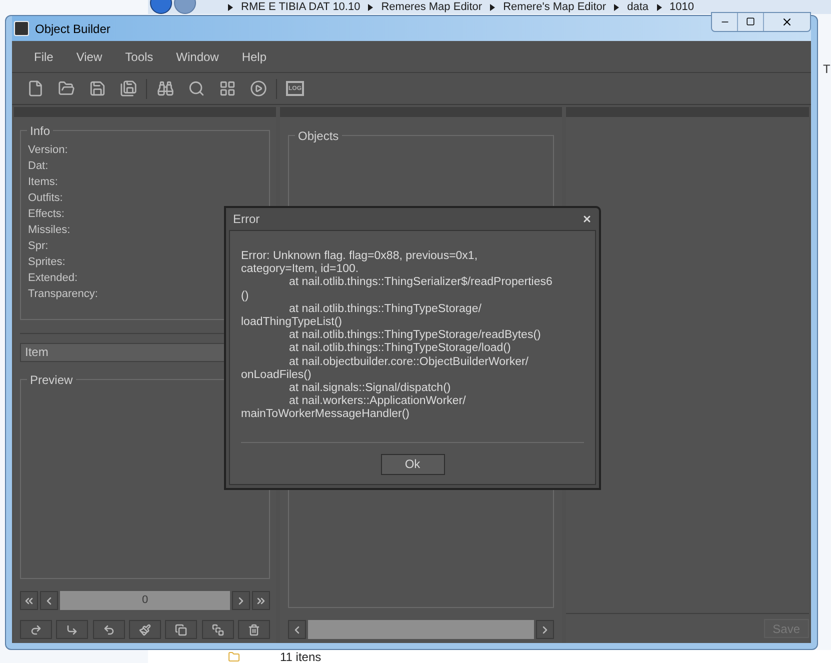  Describe the element at coordinates (196, 88) in the screenshot. I see `search-icon` at that location.